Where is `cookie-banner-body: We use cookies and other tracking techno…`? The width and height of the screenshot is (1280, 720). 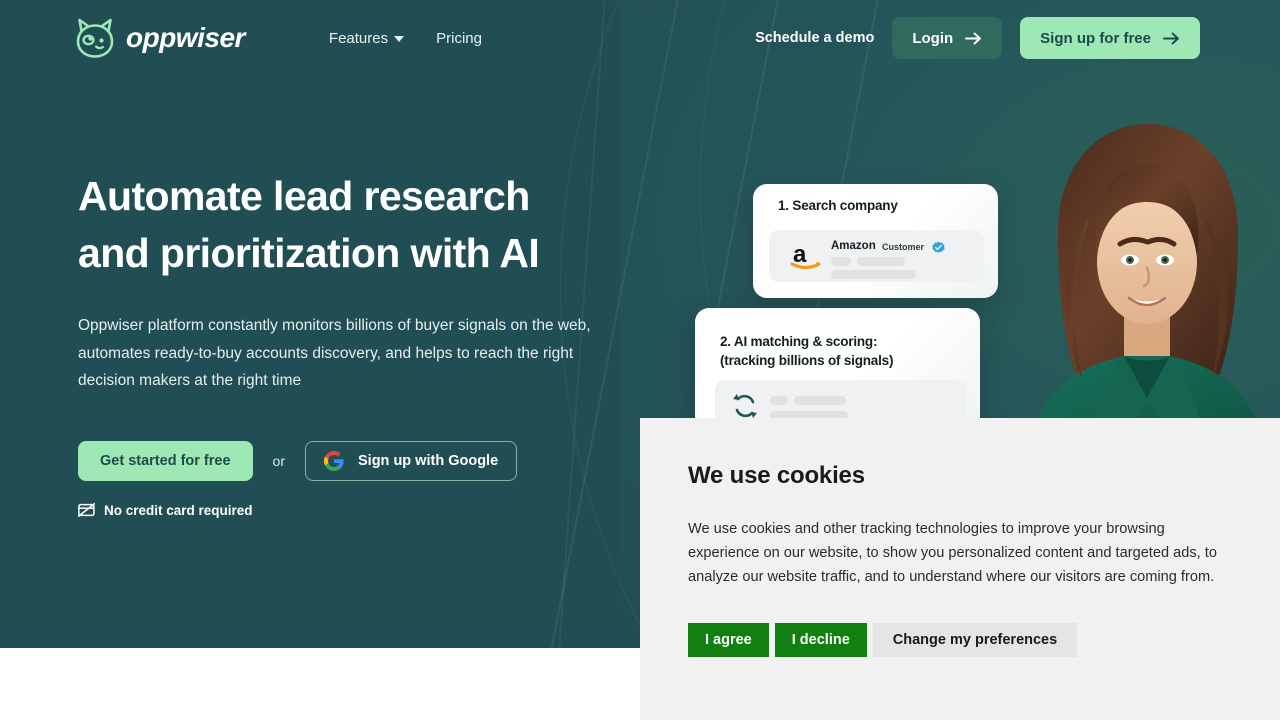 cookie-banner-body: We use cookies and other tracking techno… is located at coordinates (952, 553).